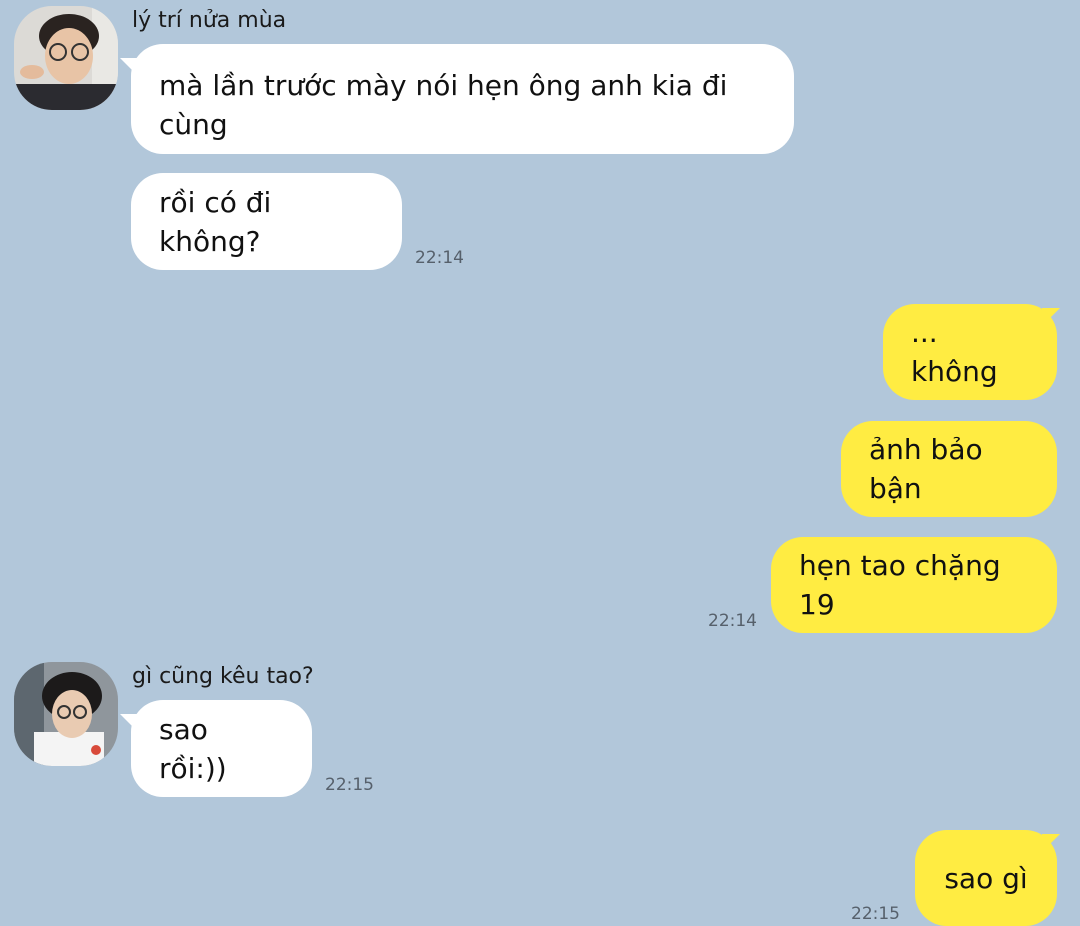 Image resolution: width=1080 pixels, height=926 pixels. I want to click on outgoing-message-bubble: ... không, so click(970, 352).